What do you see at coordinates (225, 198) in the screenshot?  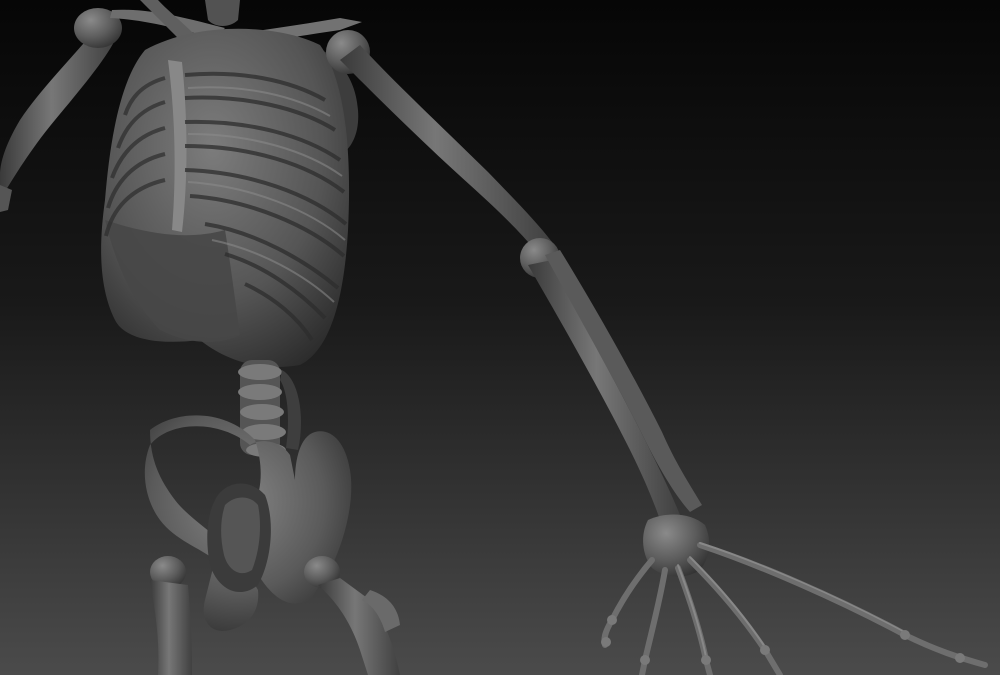 I see `ribcage` at bounding box center [225, 198].